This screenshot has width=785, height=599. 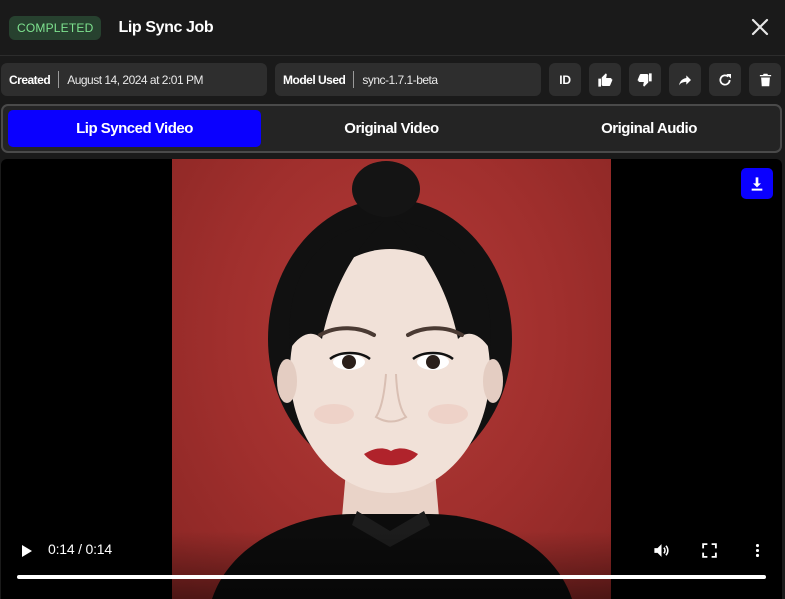 I want to click on created-value: August 14, 2024 at 2:01 PM, so click(x=135, y=79).